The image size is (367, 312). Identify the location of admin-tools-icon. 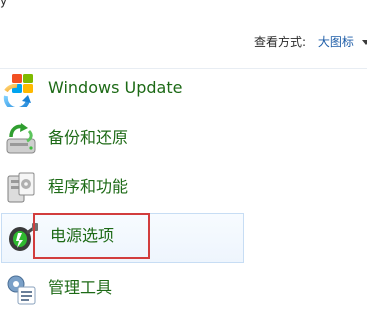
(21, 290).